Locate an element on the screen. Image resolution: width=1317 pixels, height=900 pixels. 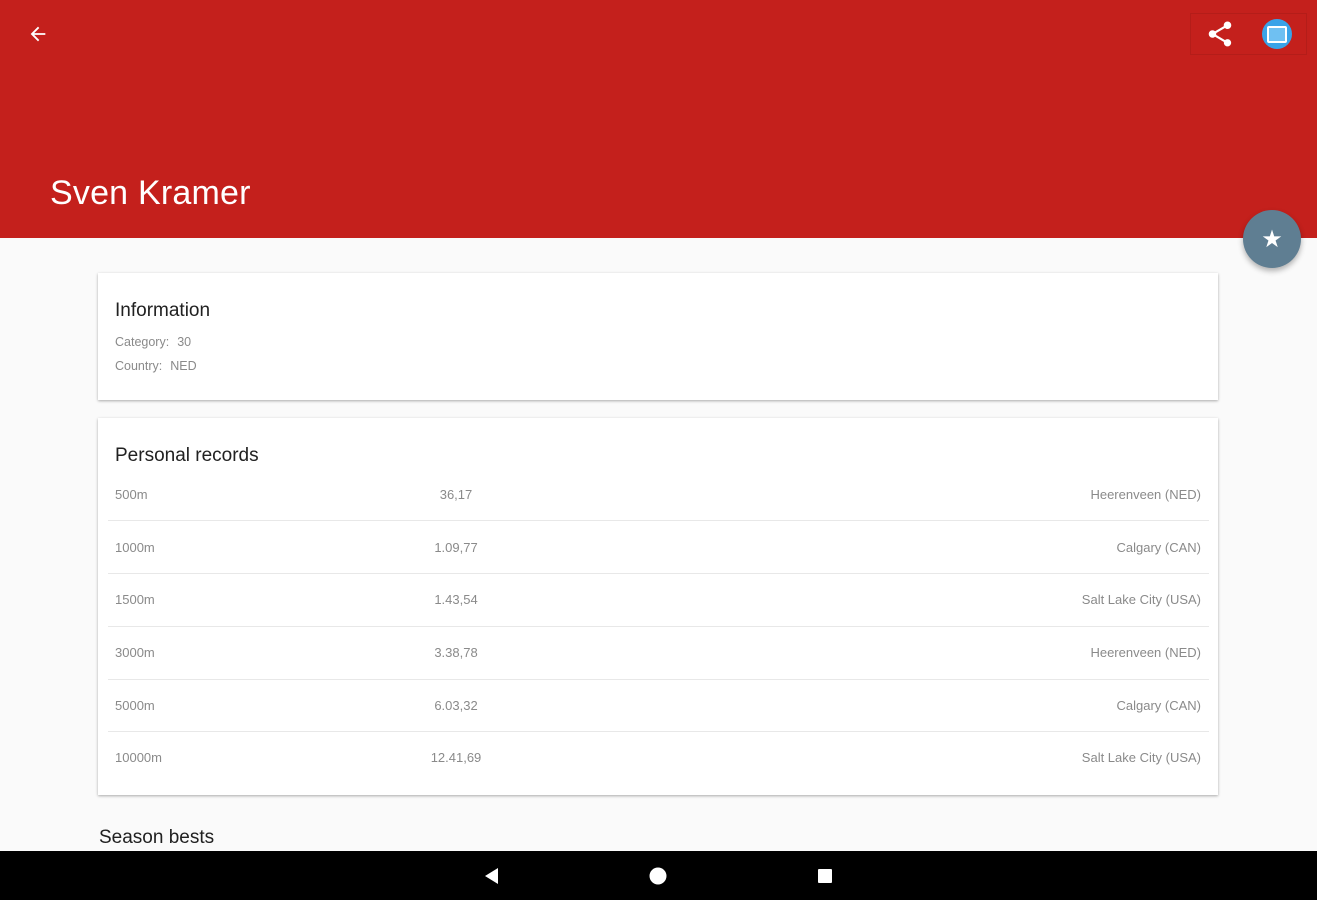
information-card: Information Category: 30 Country: NED is located at coordinates (658, 336).